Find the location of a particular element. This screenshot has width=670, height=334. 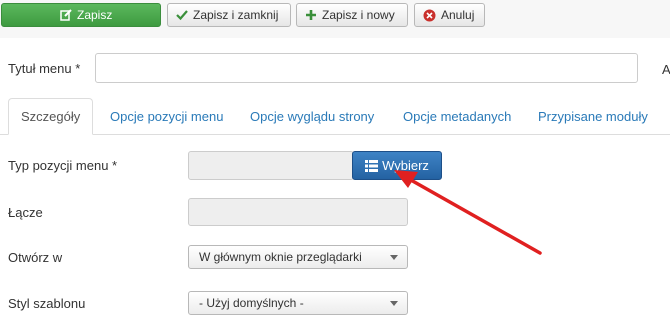

save-and-close-button: Zapisz i zamknij is located at coordinates (229, 15).